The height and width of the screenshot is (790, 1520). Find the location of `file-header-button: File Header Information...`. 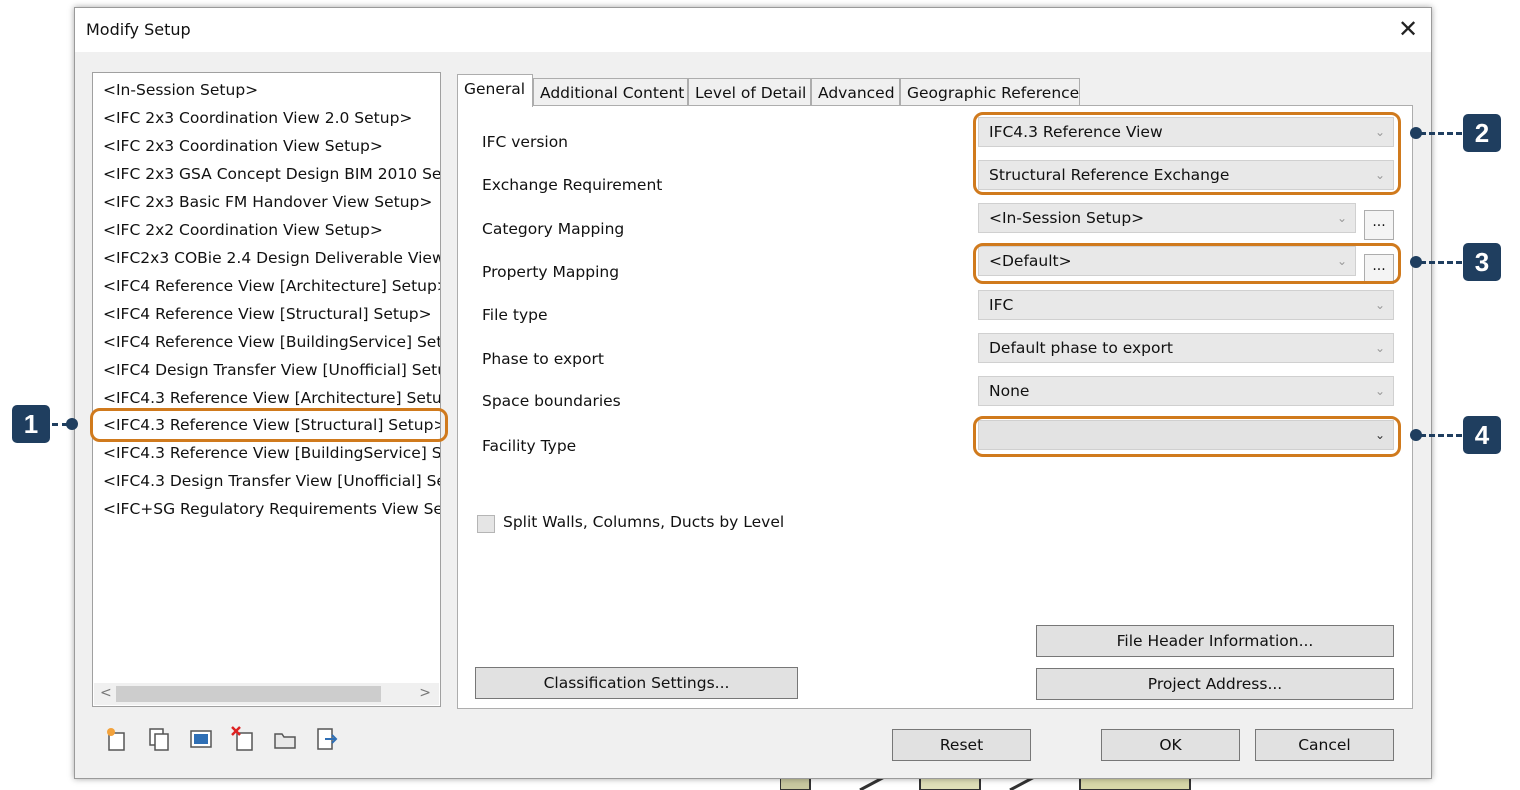

file-header-button: File Header Information... is located at coordinates (1215, 641).